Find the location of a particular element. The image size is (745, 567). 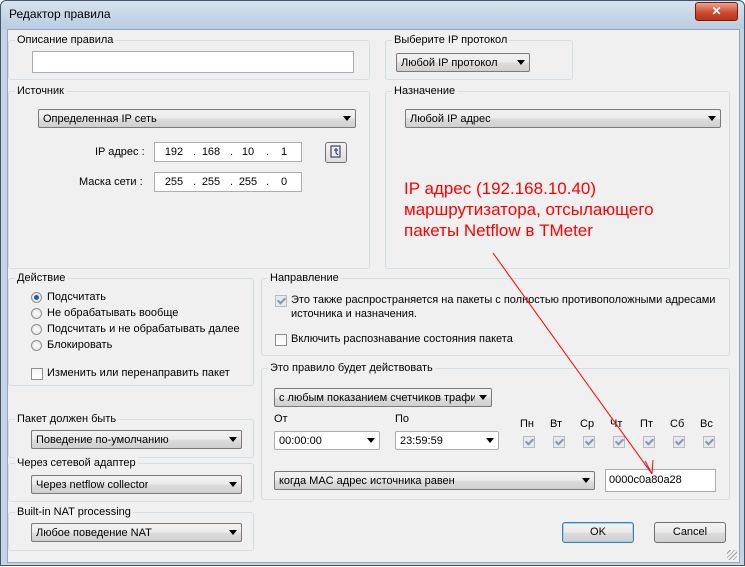

annotation-arrow-line is located at coordinates (572, 363).